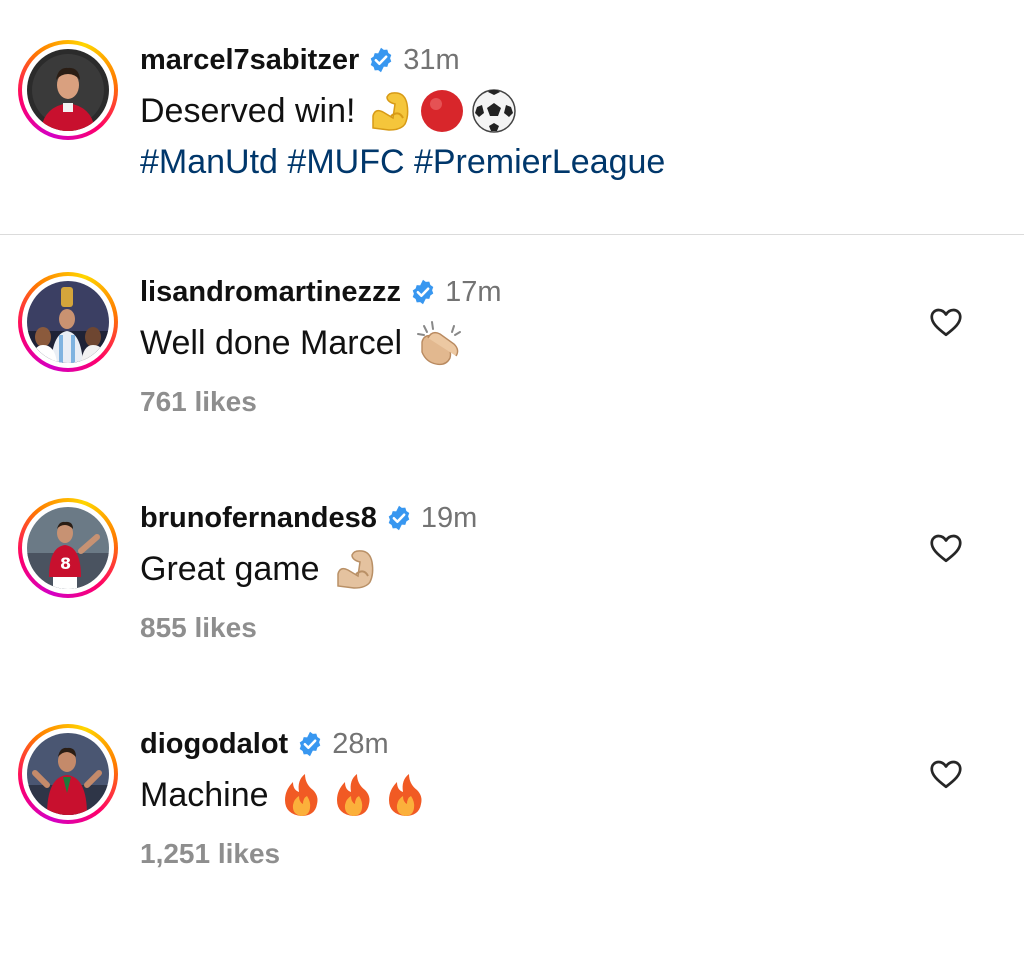 This screenshot has height=964, width=1024. Describe the element at coordinates (512, 234) in the screenshot. I see `divider` at that location.